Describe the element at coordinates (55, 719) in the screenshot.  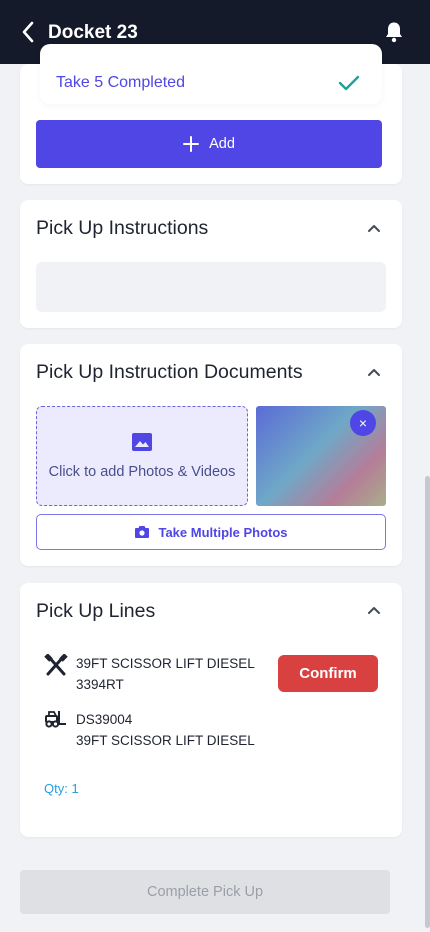
I see `forklift-icon` at that location.